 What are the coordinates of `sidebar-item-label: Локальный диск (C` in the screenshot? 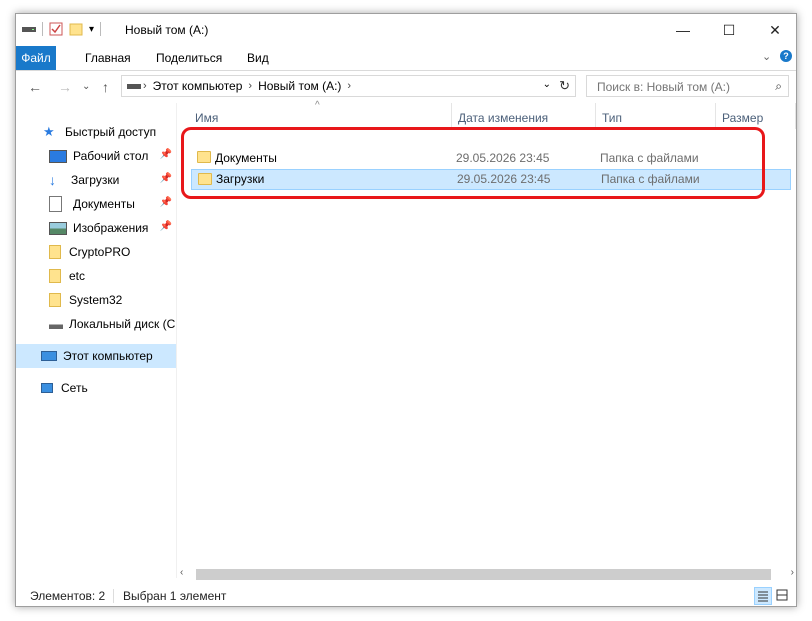 It's located at (122, 324).